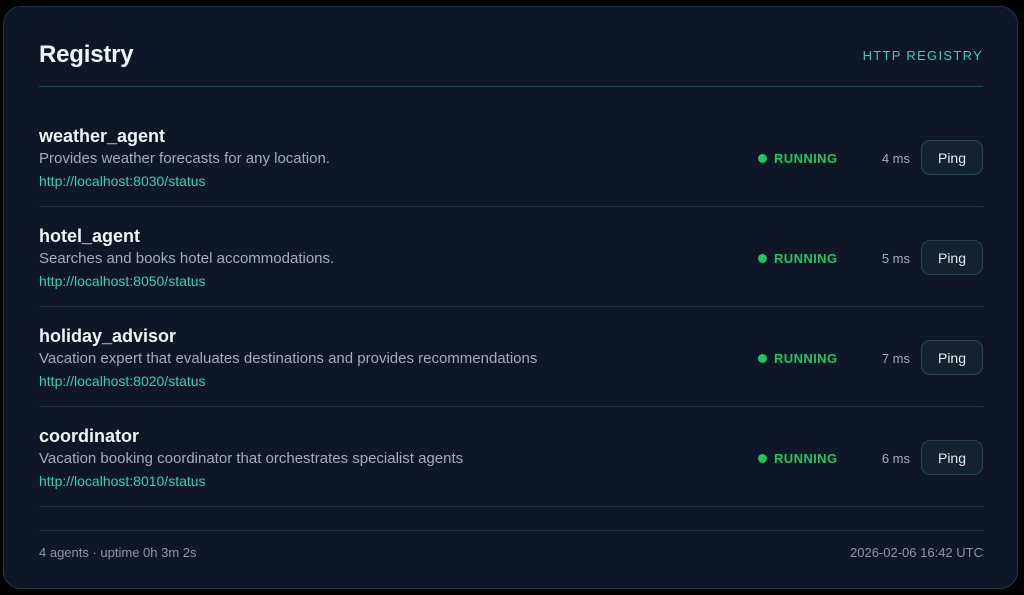 This screenshot has width=1024, height=595. Describe the element at coordinates (108, 336) in the screenshot. I see `agent-name: holiday_advisor` at that location.